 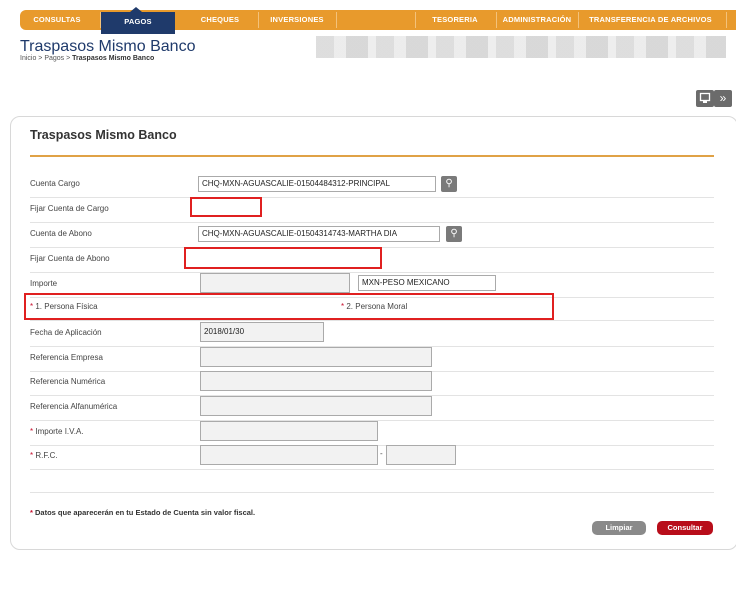 What do you see at coordinates (57, 431) in the screenshot?
I see `iva-label: * Importe I.V.A.` at bounding box center [57, 431].